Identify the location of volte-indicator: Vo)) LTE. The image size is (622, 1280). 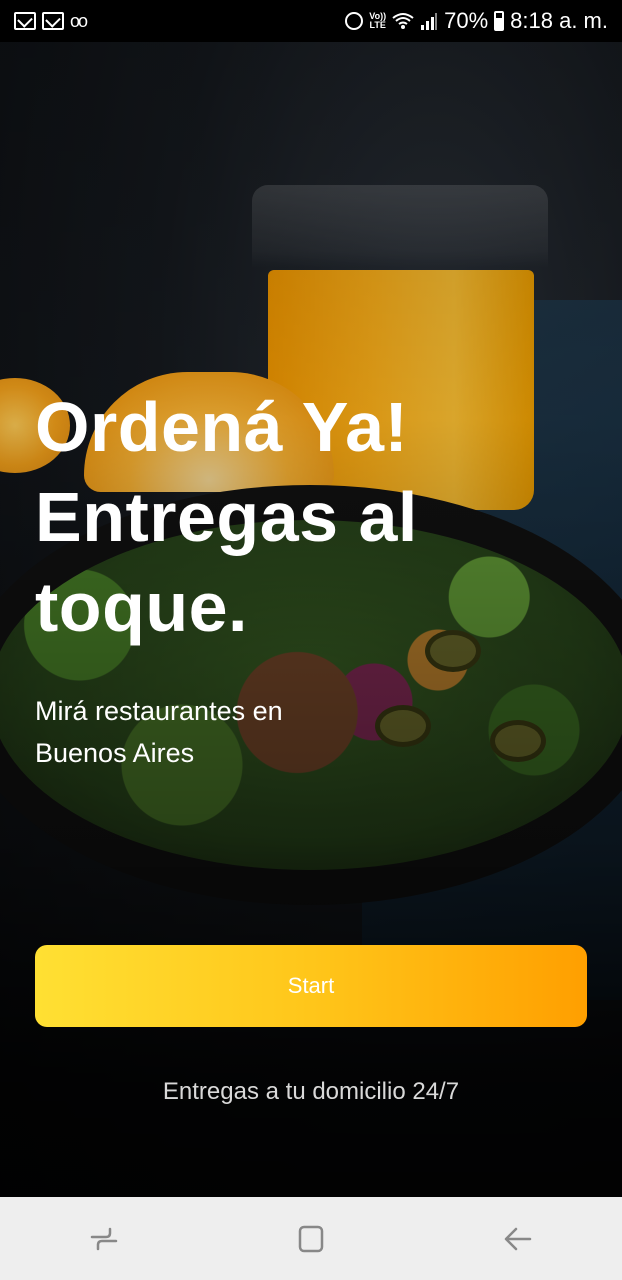
(378, 20).